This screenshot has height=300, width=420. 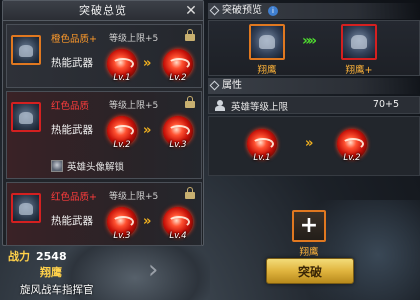 I want to click on plus-icon: +, so click(x=309, y=225).